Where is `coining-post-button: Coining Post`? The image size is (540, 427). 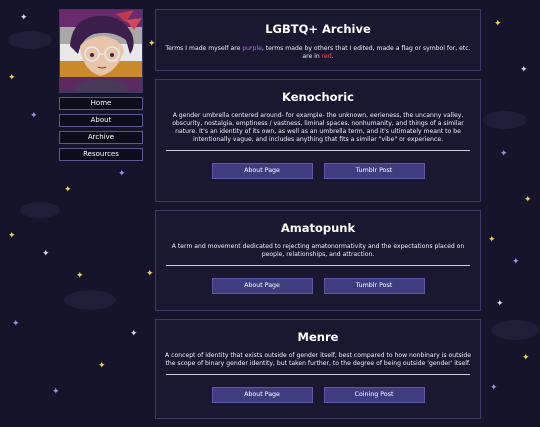 coining-post-button: Coining Post is located at coordinates (374, 395).